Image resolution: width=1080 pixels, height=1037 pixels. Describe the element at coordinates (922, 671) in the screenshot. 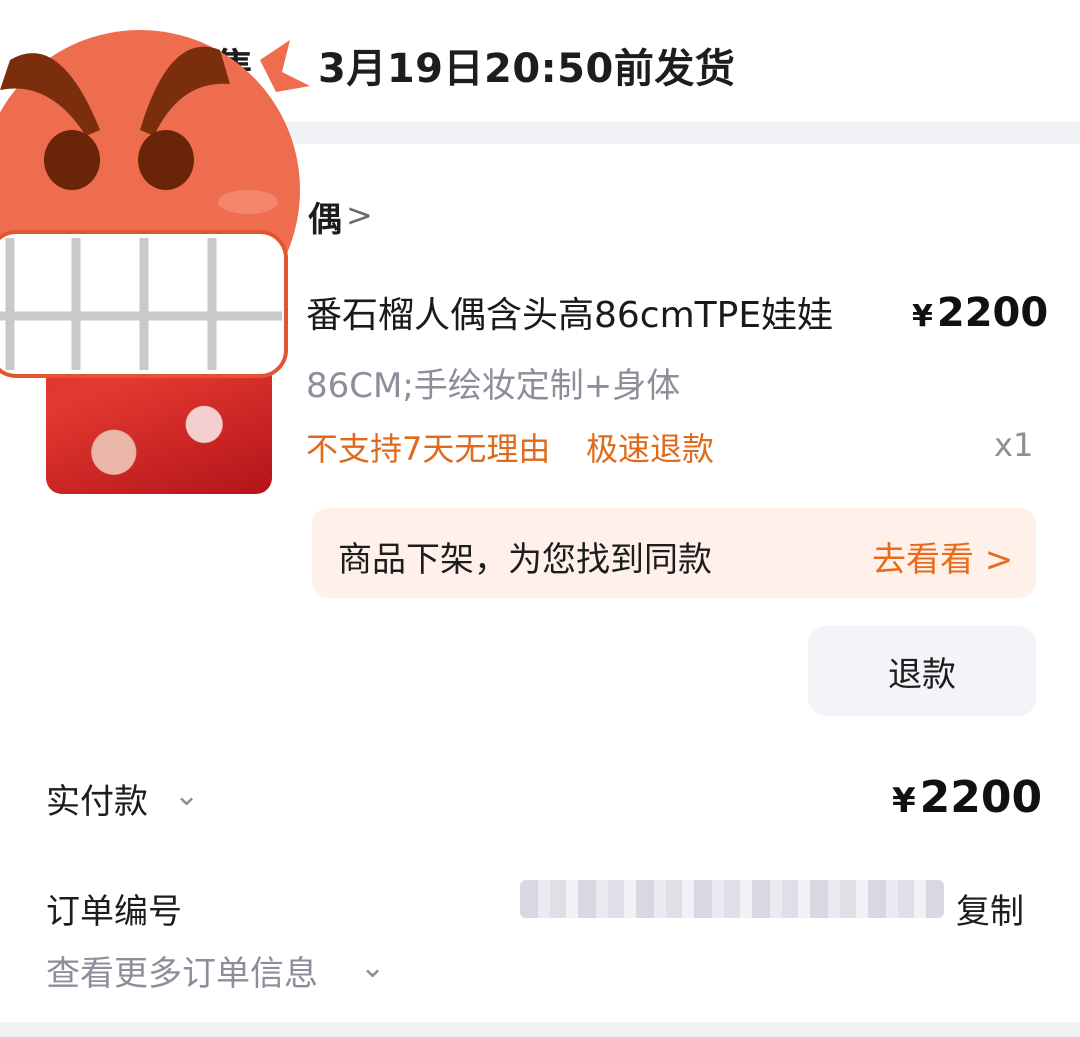

I see `refund-button: 退款` at that location.